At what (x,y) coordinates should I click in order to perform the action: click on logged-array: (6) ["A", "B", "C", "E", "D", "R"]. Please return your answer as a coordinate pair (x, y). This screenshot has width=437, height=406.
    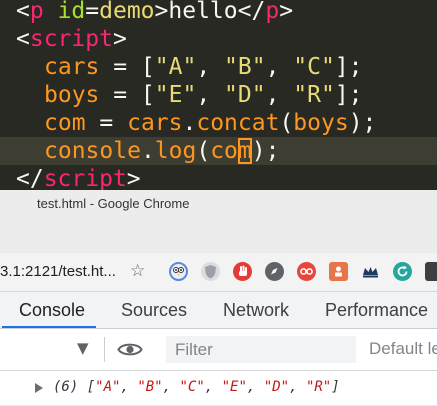
    Looking at the image, I should click on (196, 387).